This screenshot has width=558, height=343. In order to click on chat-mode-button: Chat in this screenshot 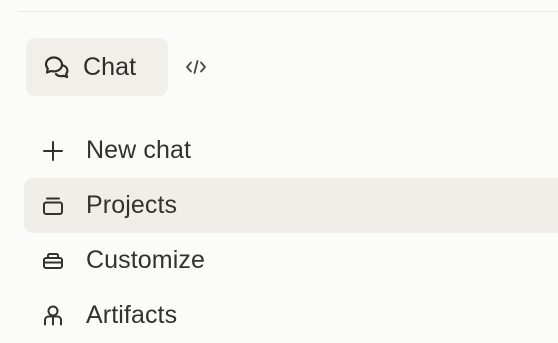, I will do `click(97, 67)`.